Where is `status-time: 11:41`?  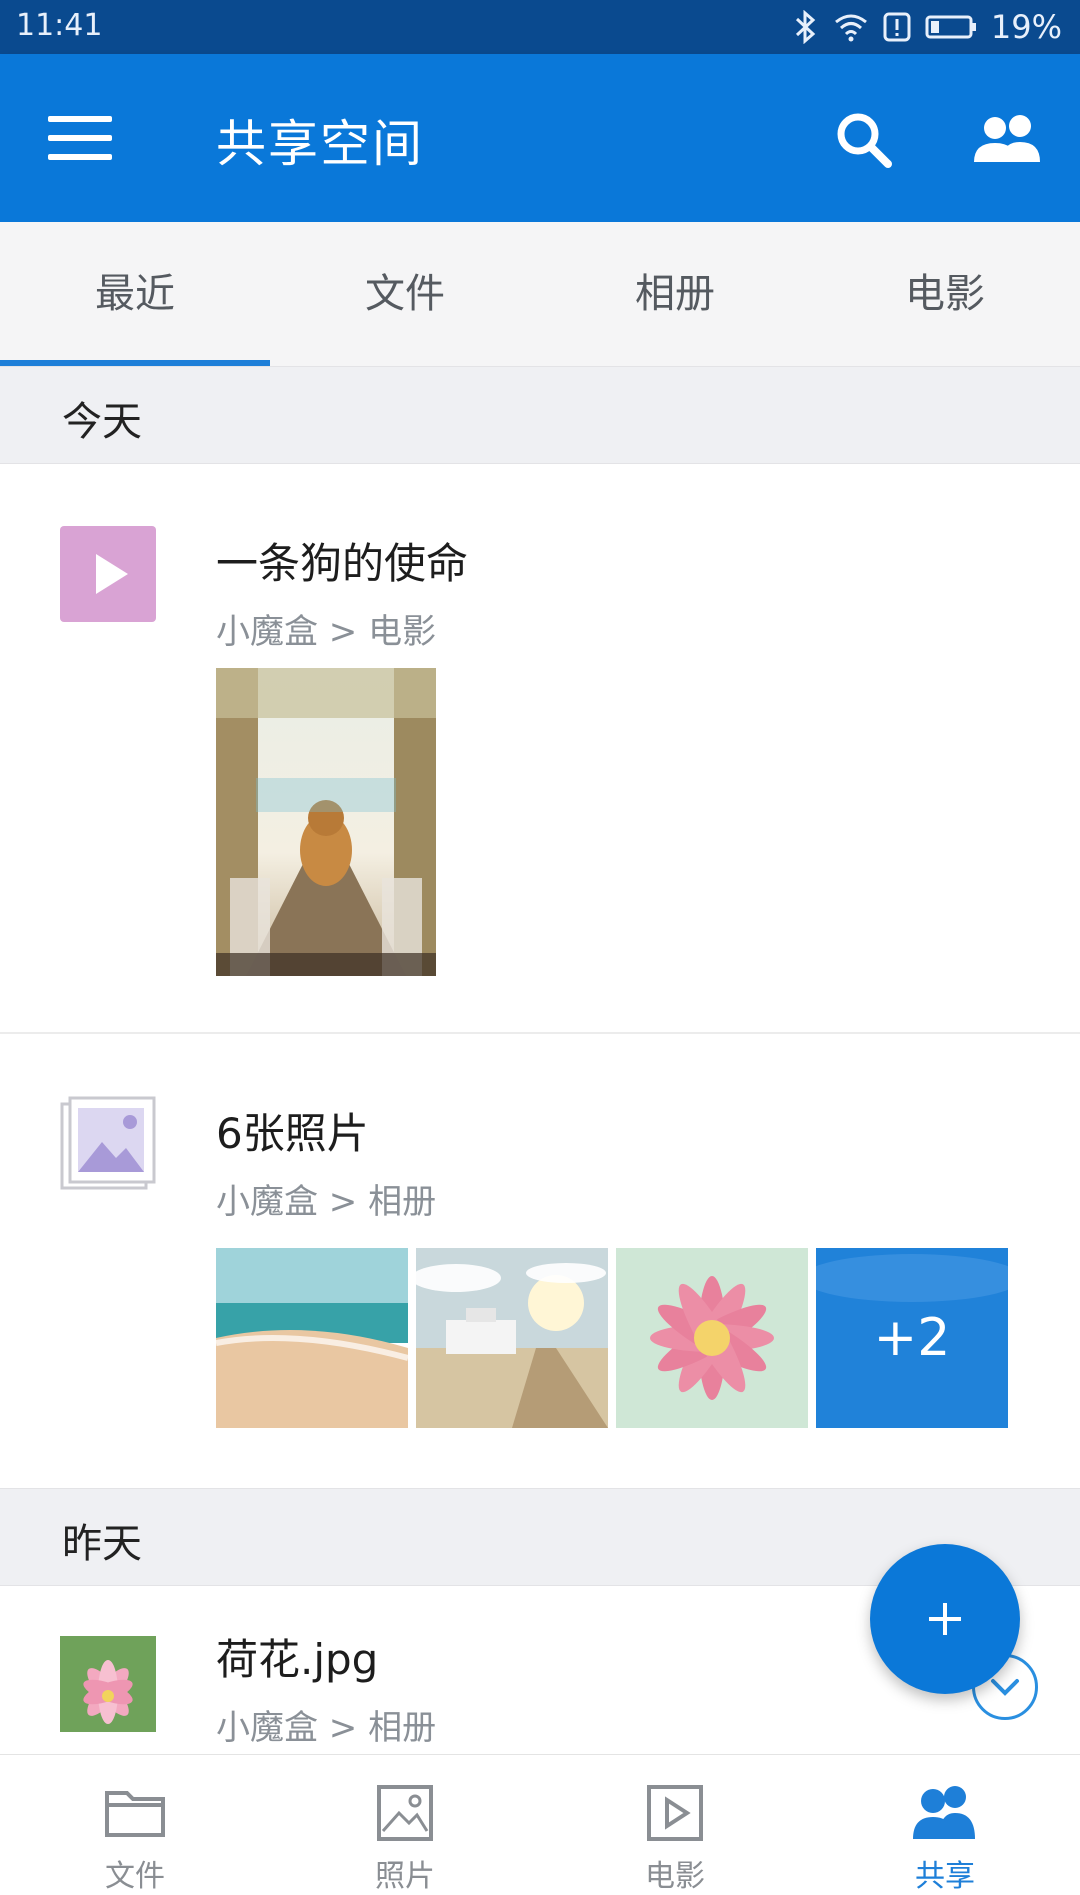
status-time: 11:41 is located at coordinates (59, 25).